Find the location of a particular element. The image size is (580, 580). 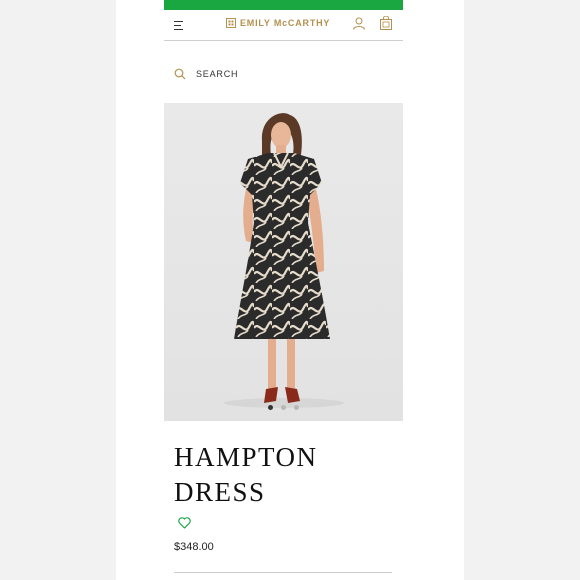

brand-name: EMILY McCARTHY is located at coordinates (285, 23).